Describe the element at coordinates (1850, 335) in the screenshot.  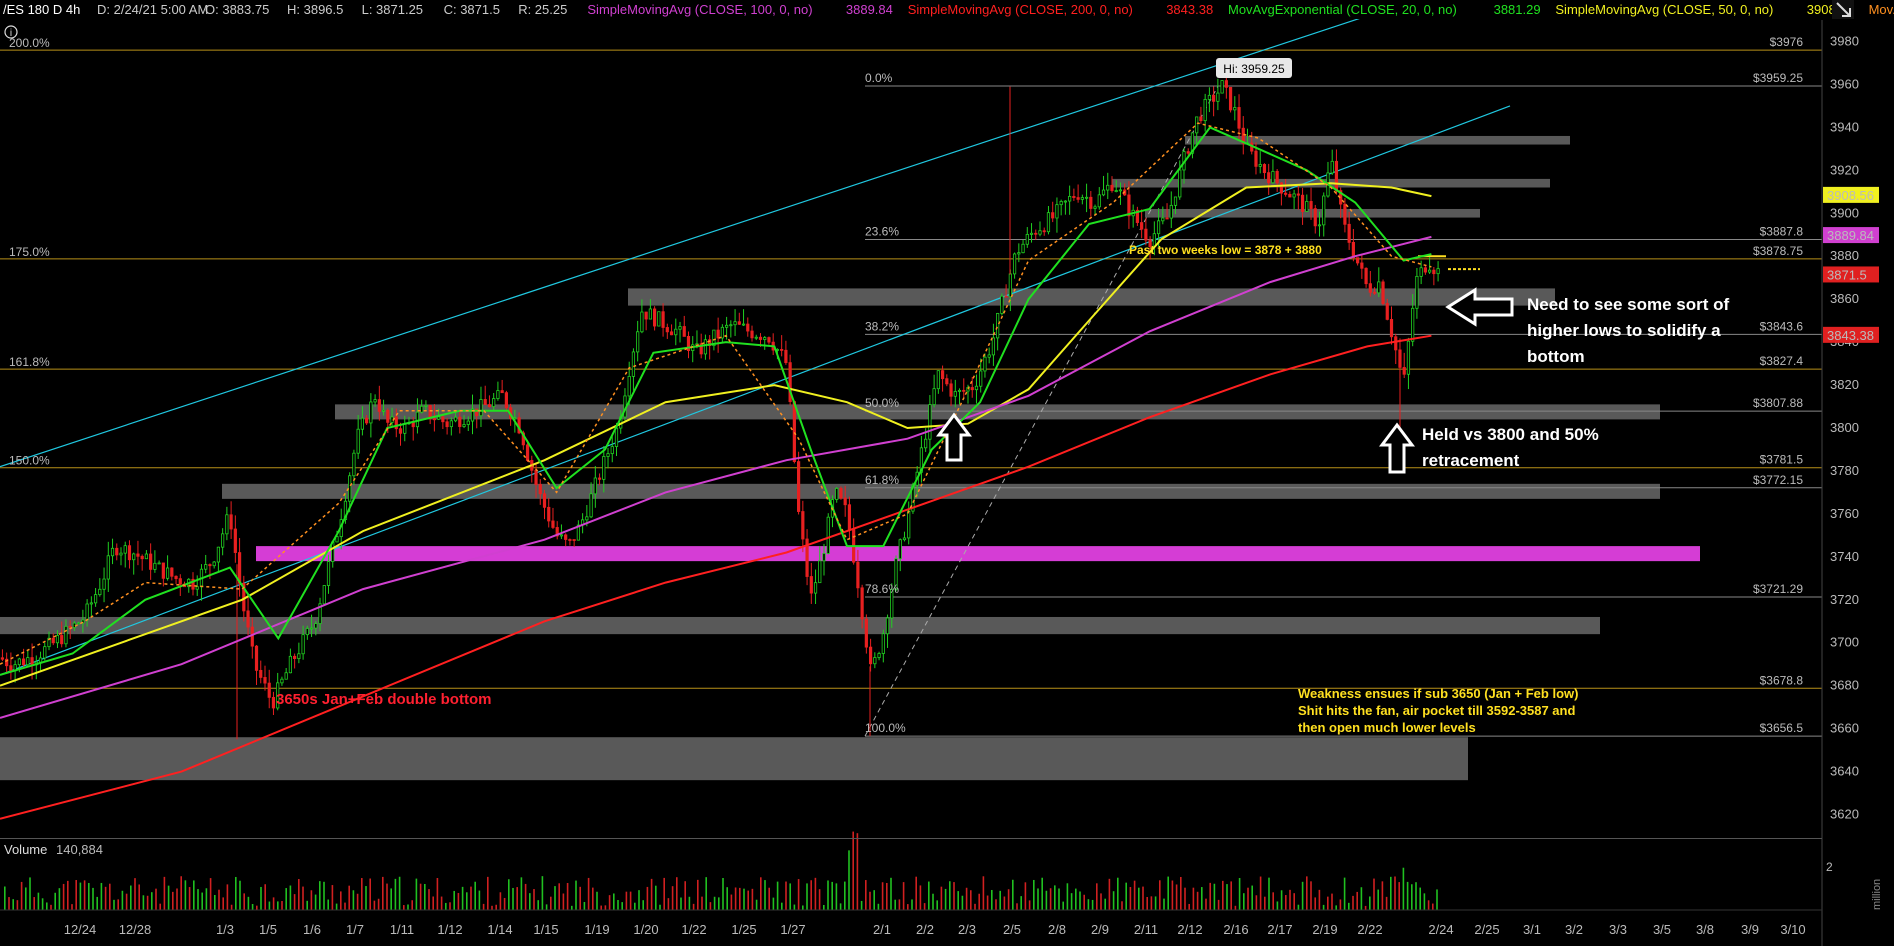
I see `price-badge-text: 3843.38` at that location.